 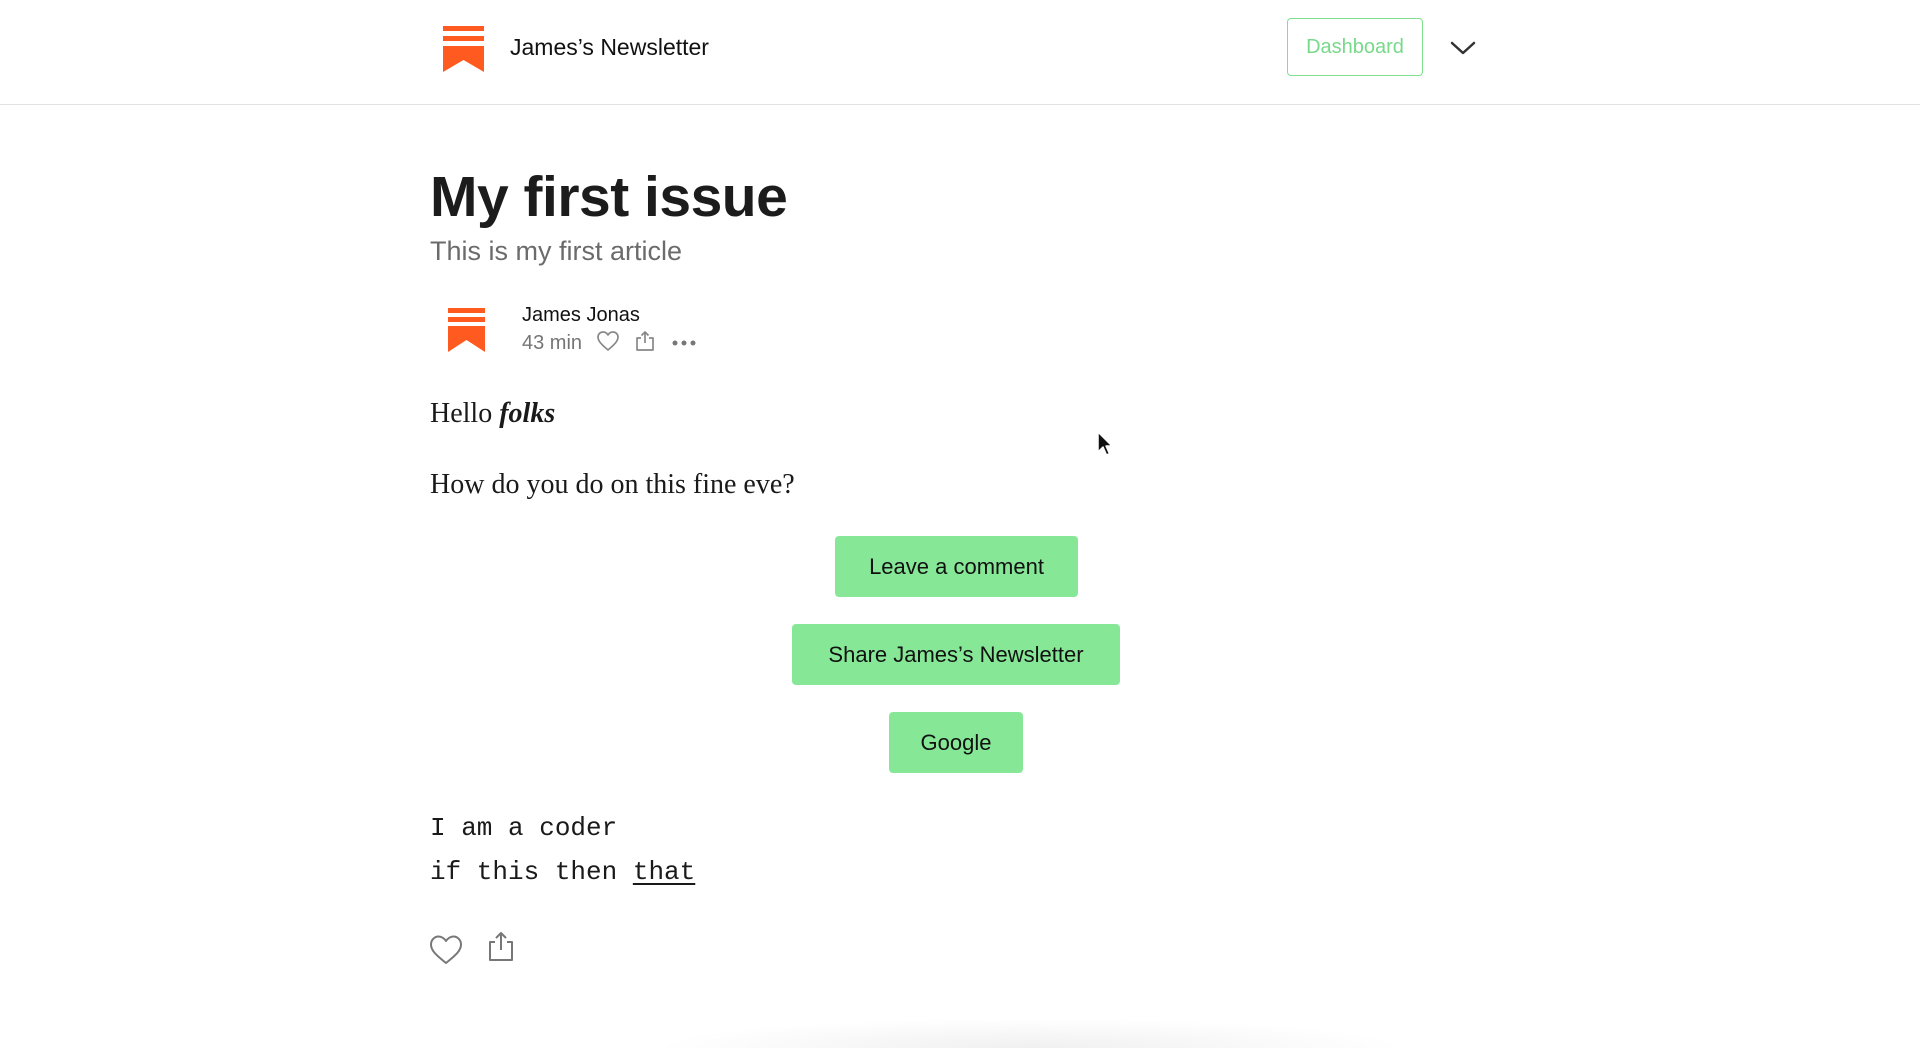 I want to click on greeting-paragraph: Hello folks, so click(x=492, y=414).